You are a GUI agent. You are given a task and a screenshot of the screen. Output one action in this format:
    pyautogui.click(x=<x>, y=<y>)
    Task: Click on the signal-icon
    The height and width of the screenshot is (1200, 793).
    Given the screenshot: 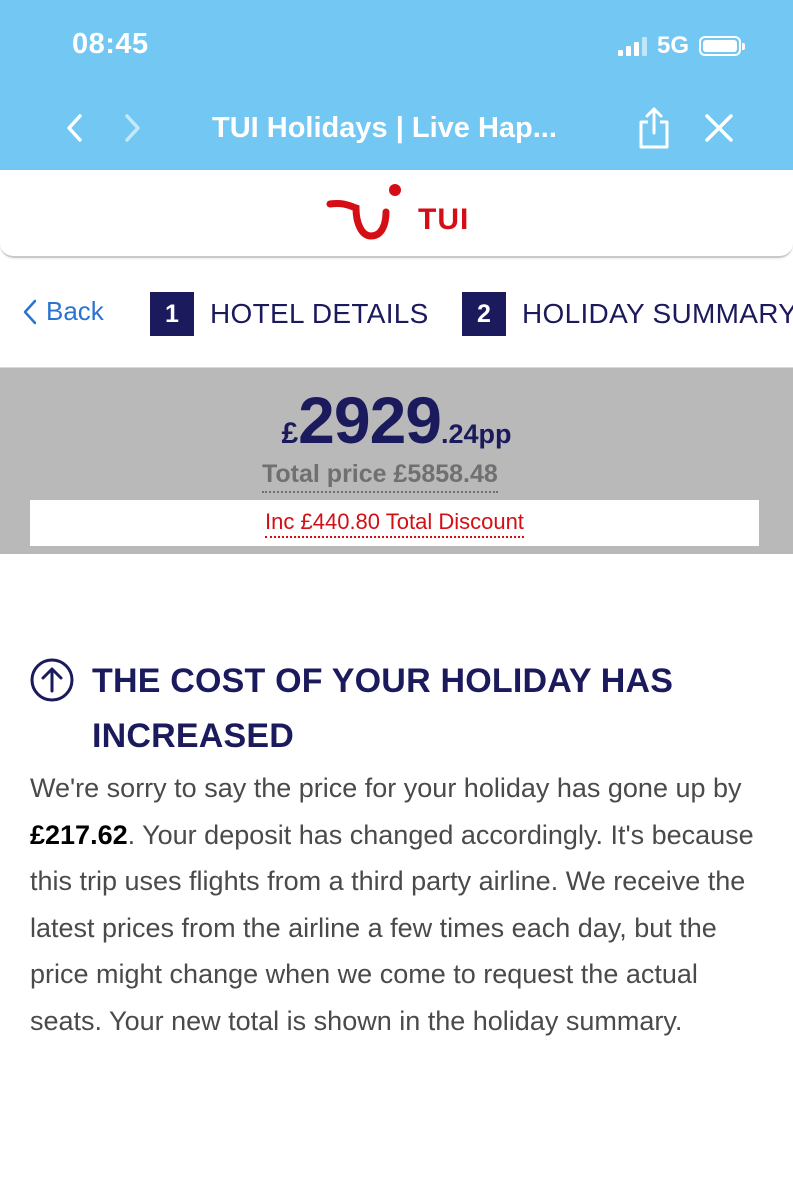 What is the action you would take?
    pyautogui.click(x=632, y=46)
    